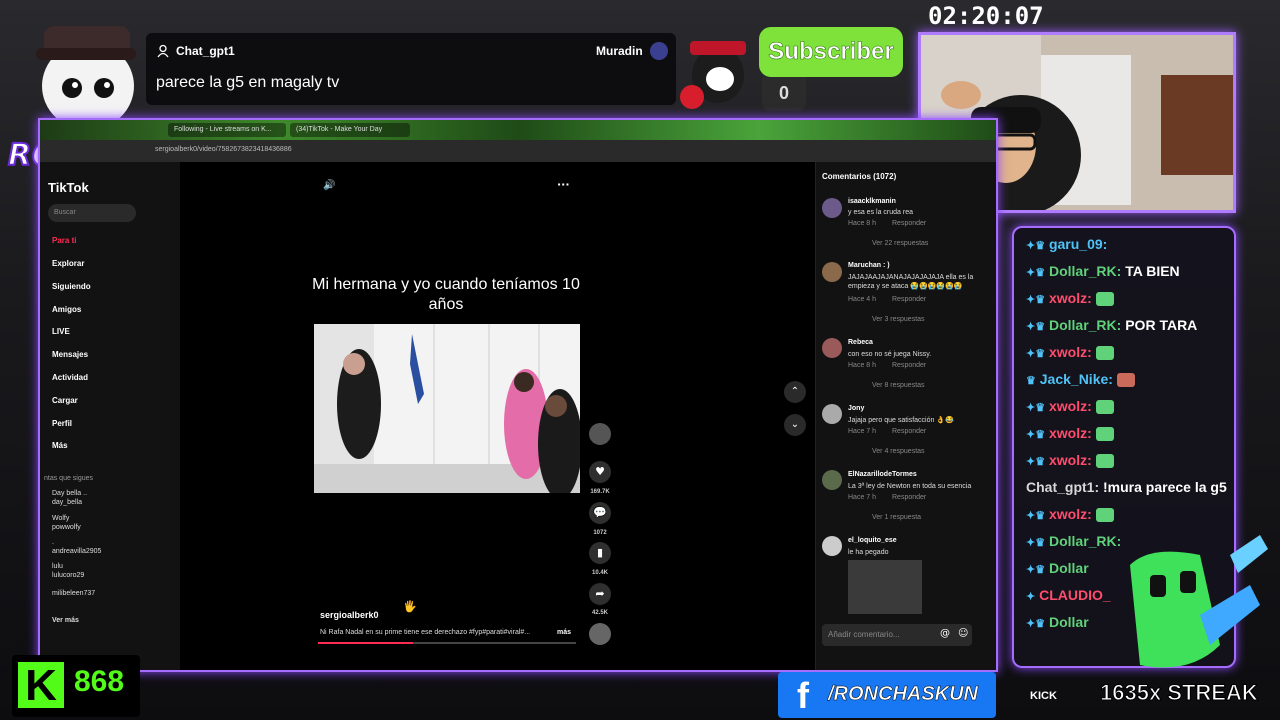  What do you see at coordinates (68, 263) in the screenshot?
I see `nav-explore: Explorar` at bounding box center [68, 263].